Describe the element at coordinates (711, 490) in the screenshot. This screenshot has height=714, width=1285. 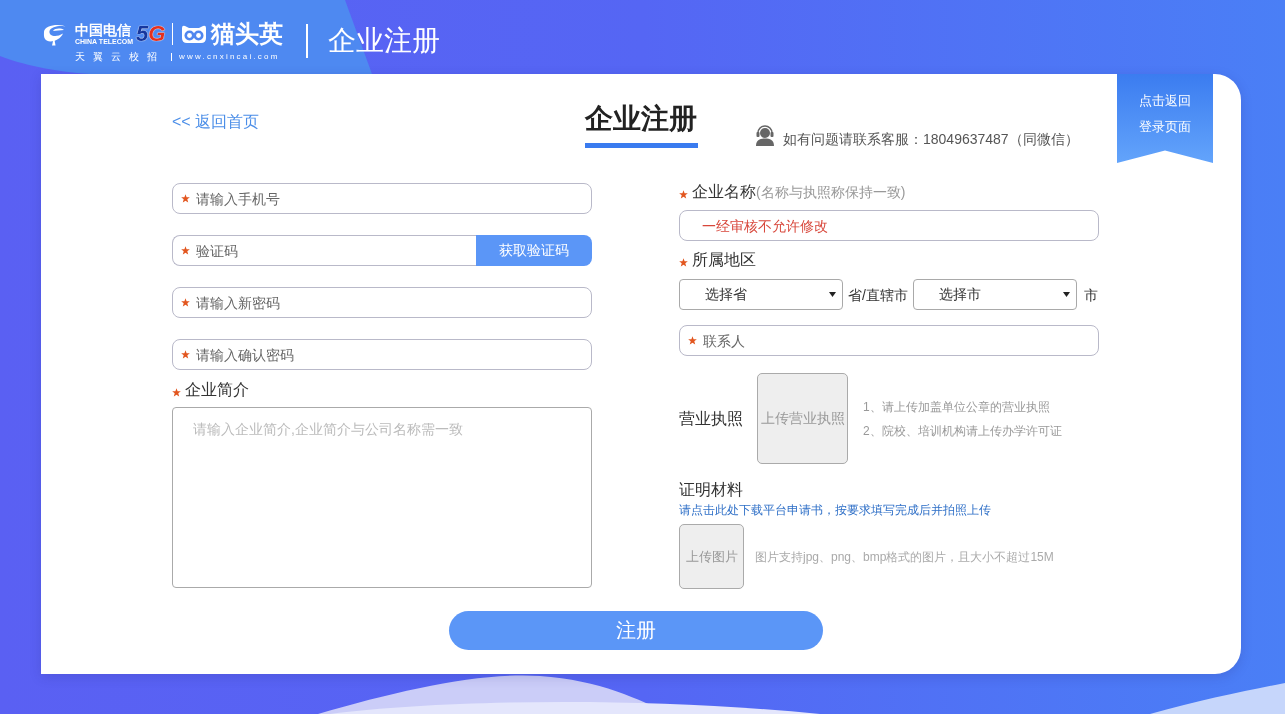
I see `field-label: 证明材料` at that location.